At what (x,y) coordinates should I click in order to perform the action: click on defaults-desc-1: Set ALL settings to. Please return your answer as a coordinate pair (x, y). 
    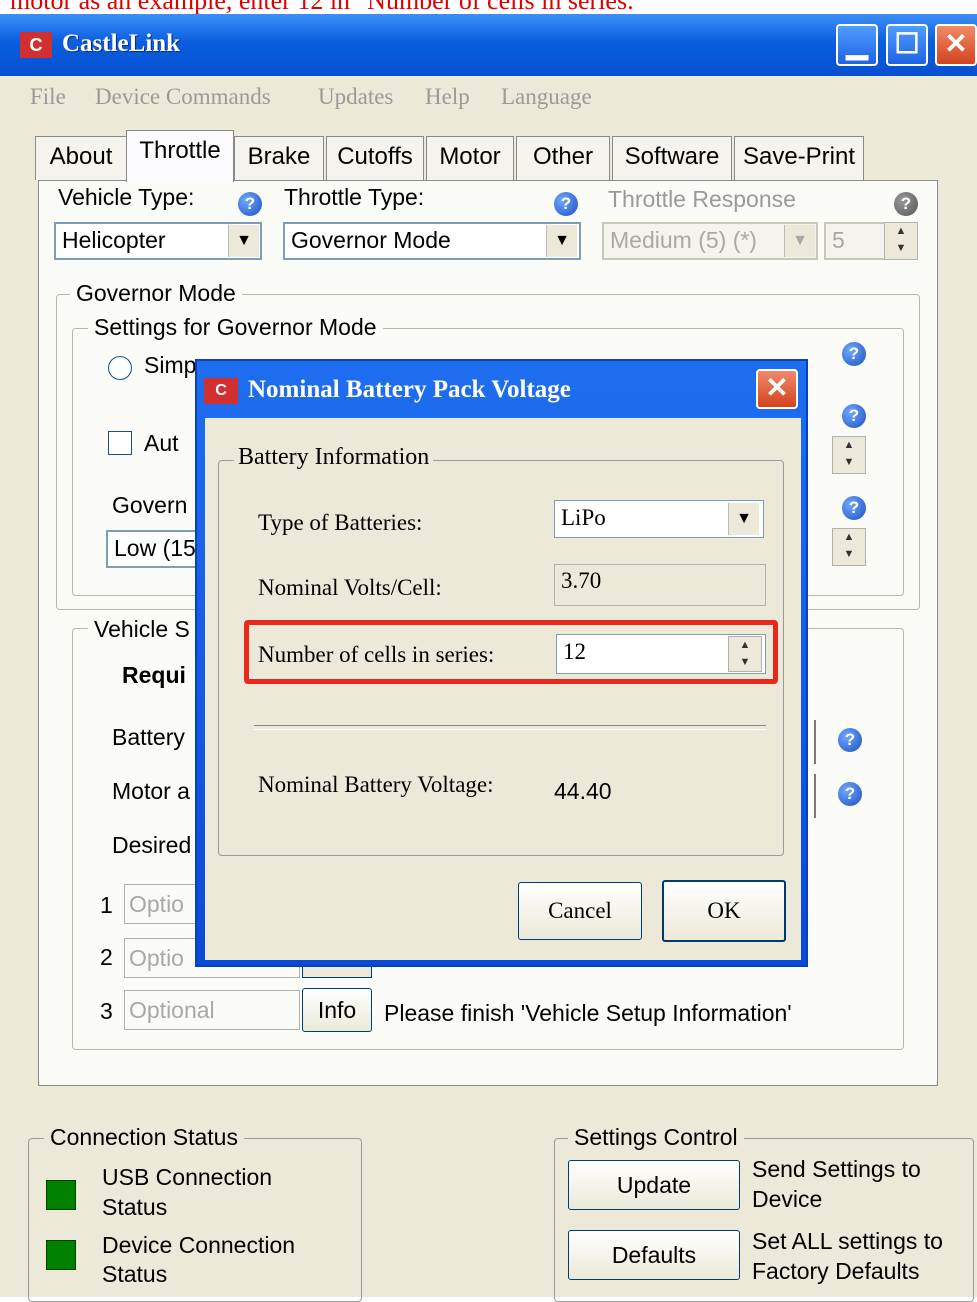
    Looking at the image, I should click on (847, 1241).